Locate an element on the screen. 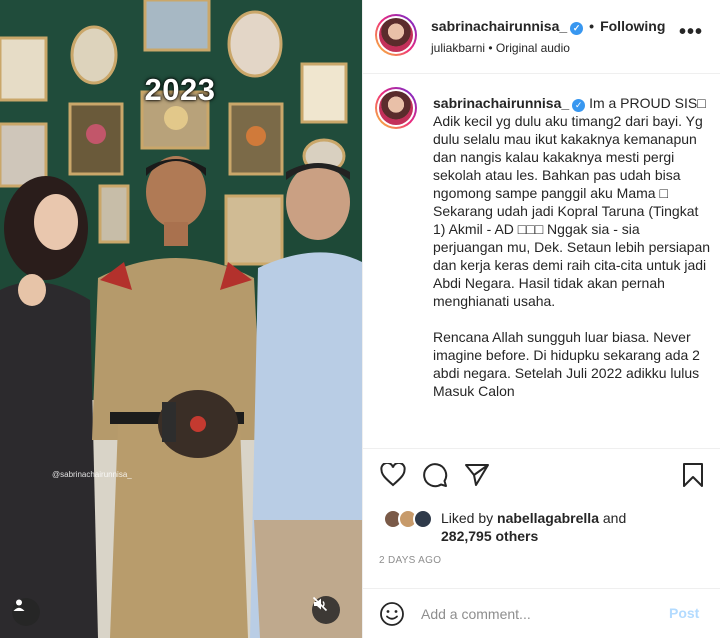  mute-button is located at coordinates (326, 610).